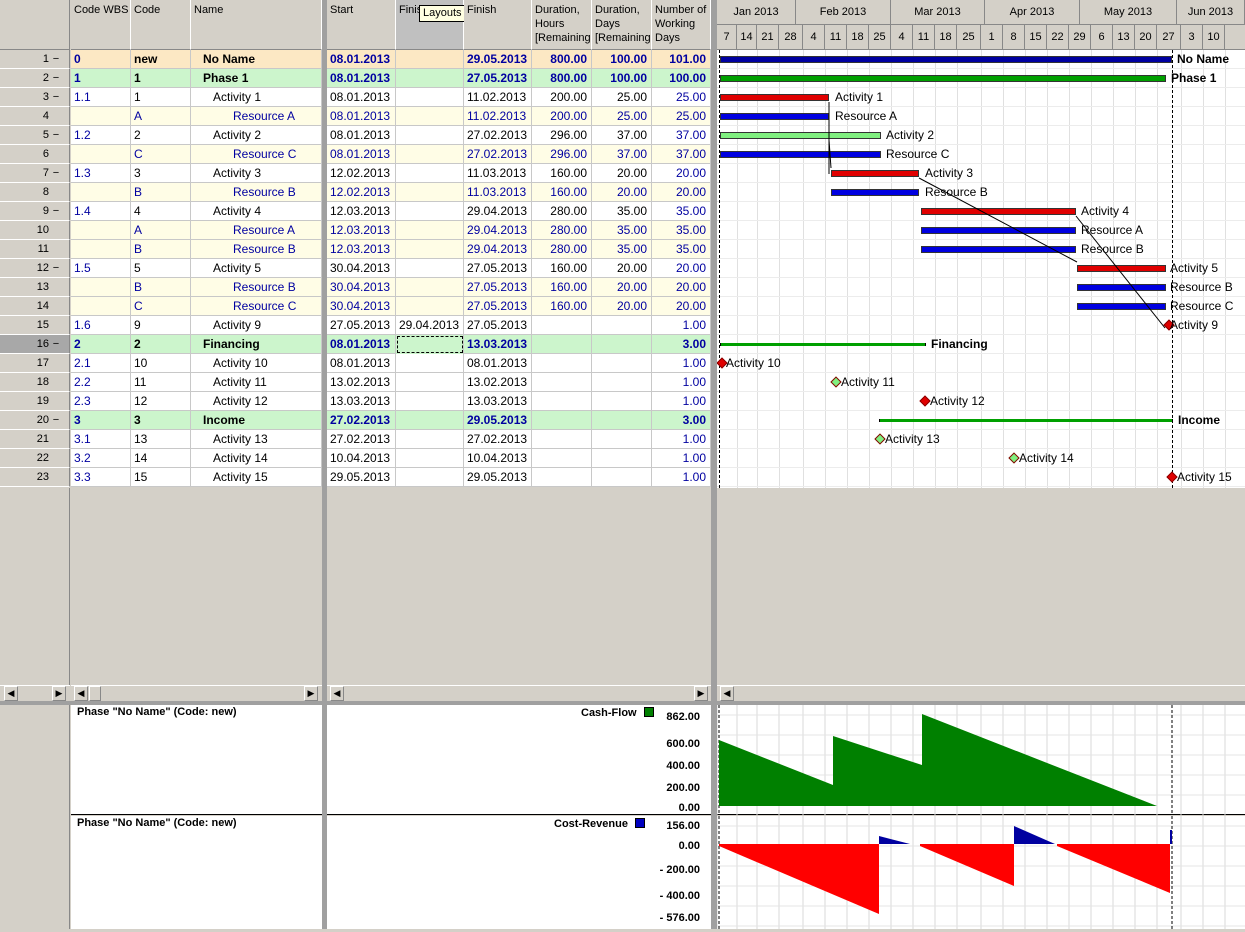 Image resolution: width=1245 pixels, height=932 pixels. I want to click on row-number: 3−, so click(35, 97).